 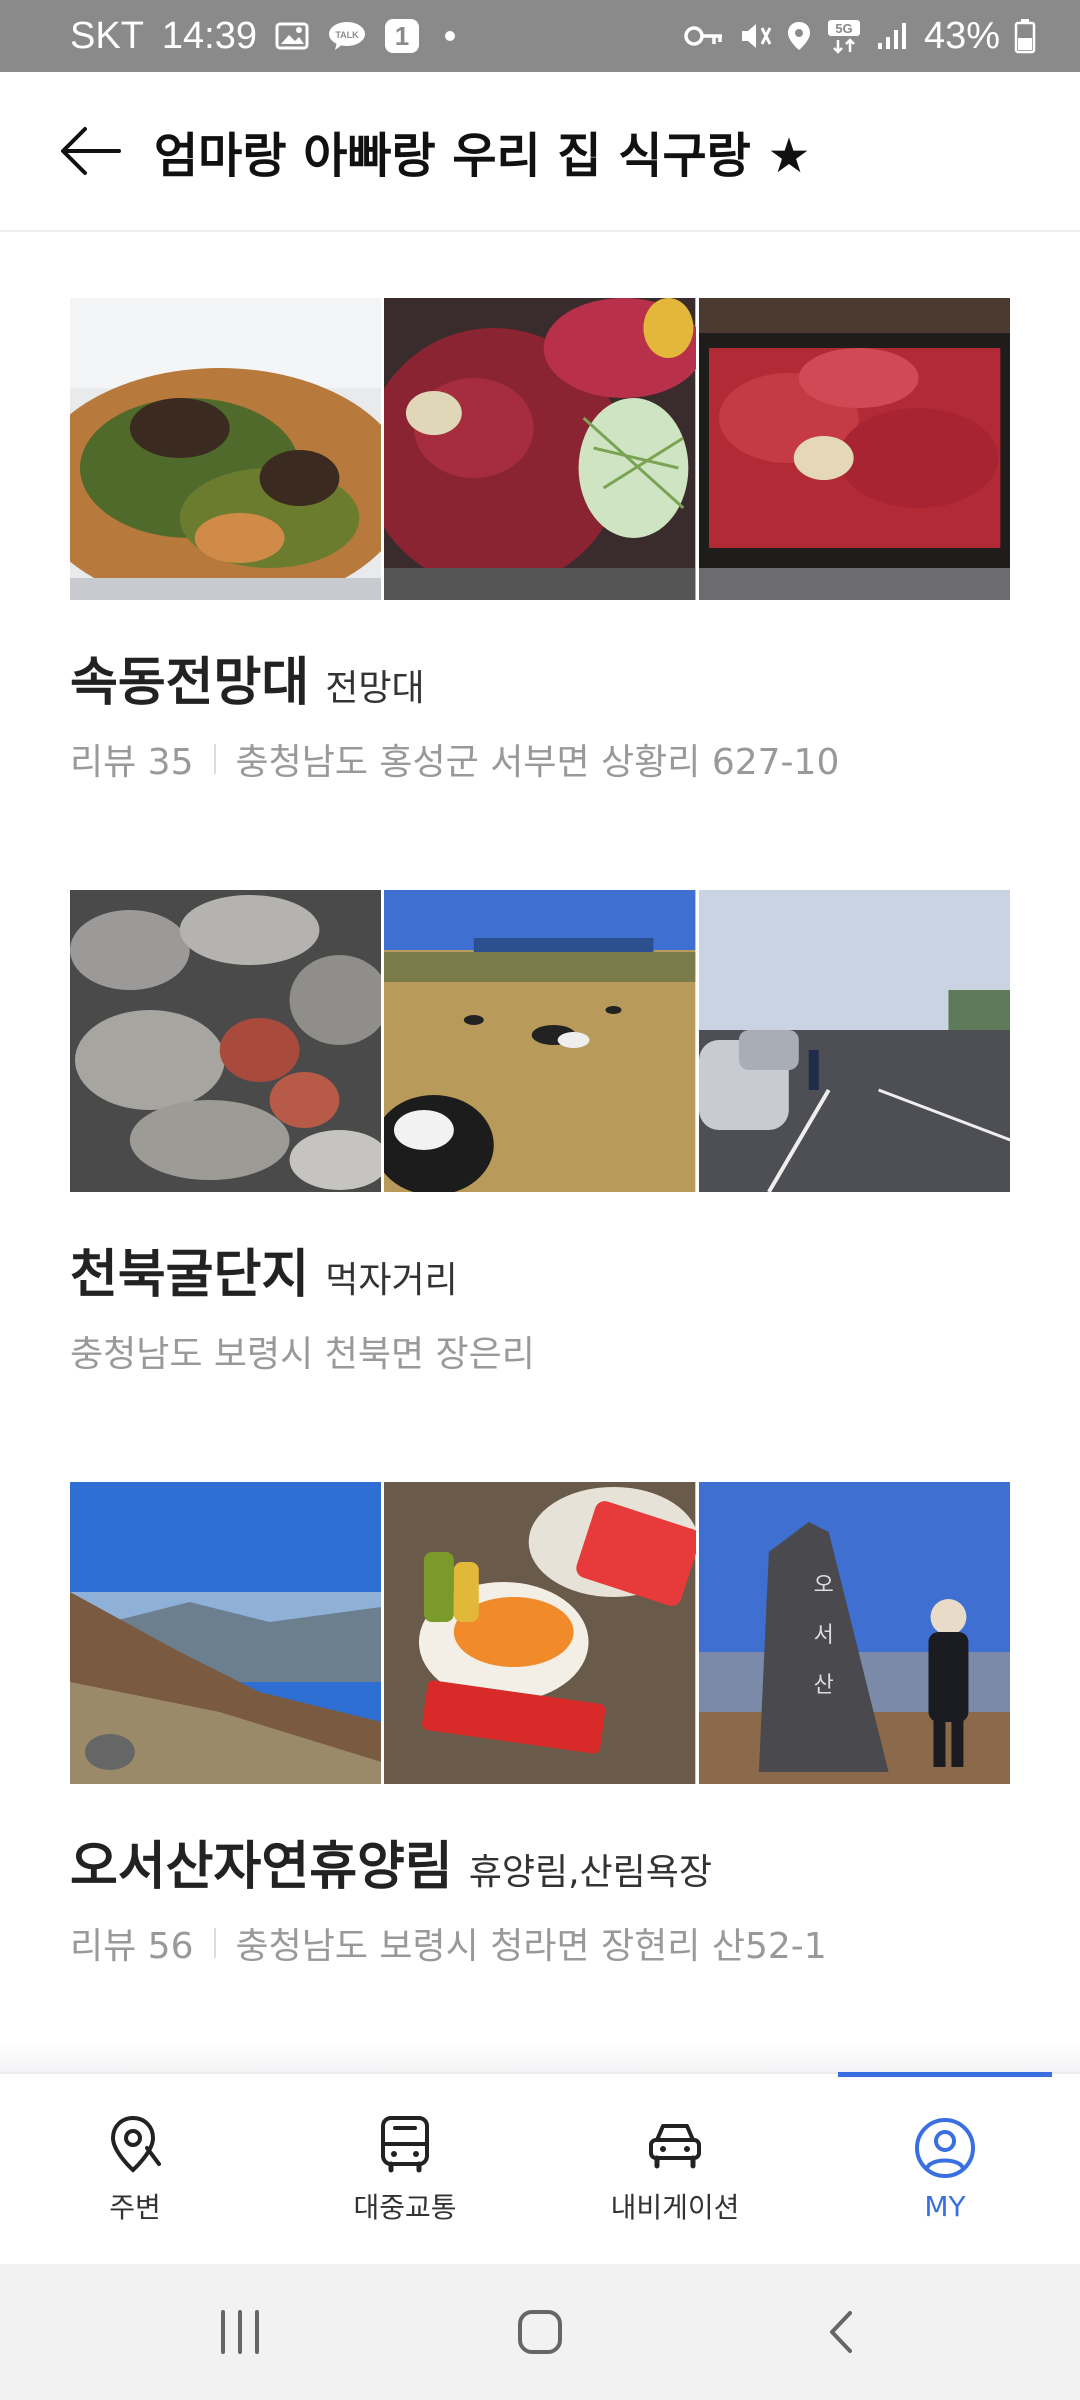 What do you see at coordinates (132, 762) in the screenshot?
I see `review-count: 리뷰 35` at bounding box center [132, 762].